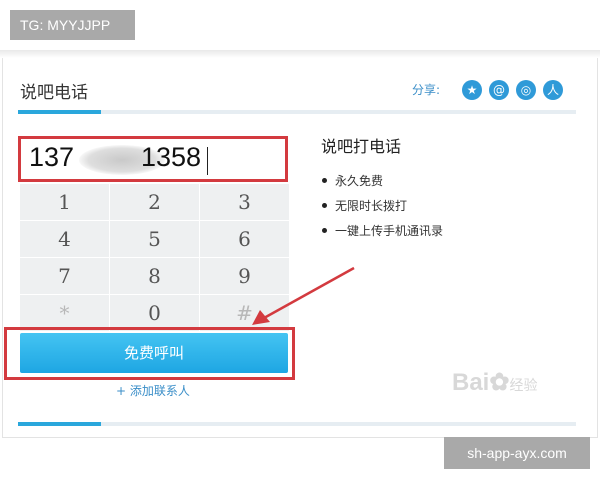 This screenshot has height=480, width=600. What do you see at coordinates (517, 453) in the screenshot?
I see `site-watermark-badge: sh-app-ayx.com` at bounding box center [517, 453].